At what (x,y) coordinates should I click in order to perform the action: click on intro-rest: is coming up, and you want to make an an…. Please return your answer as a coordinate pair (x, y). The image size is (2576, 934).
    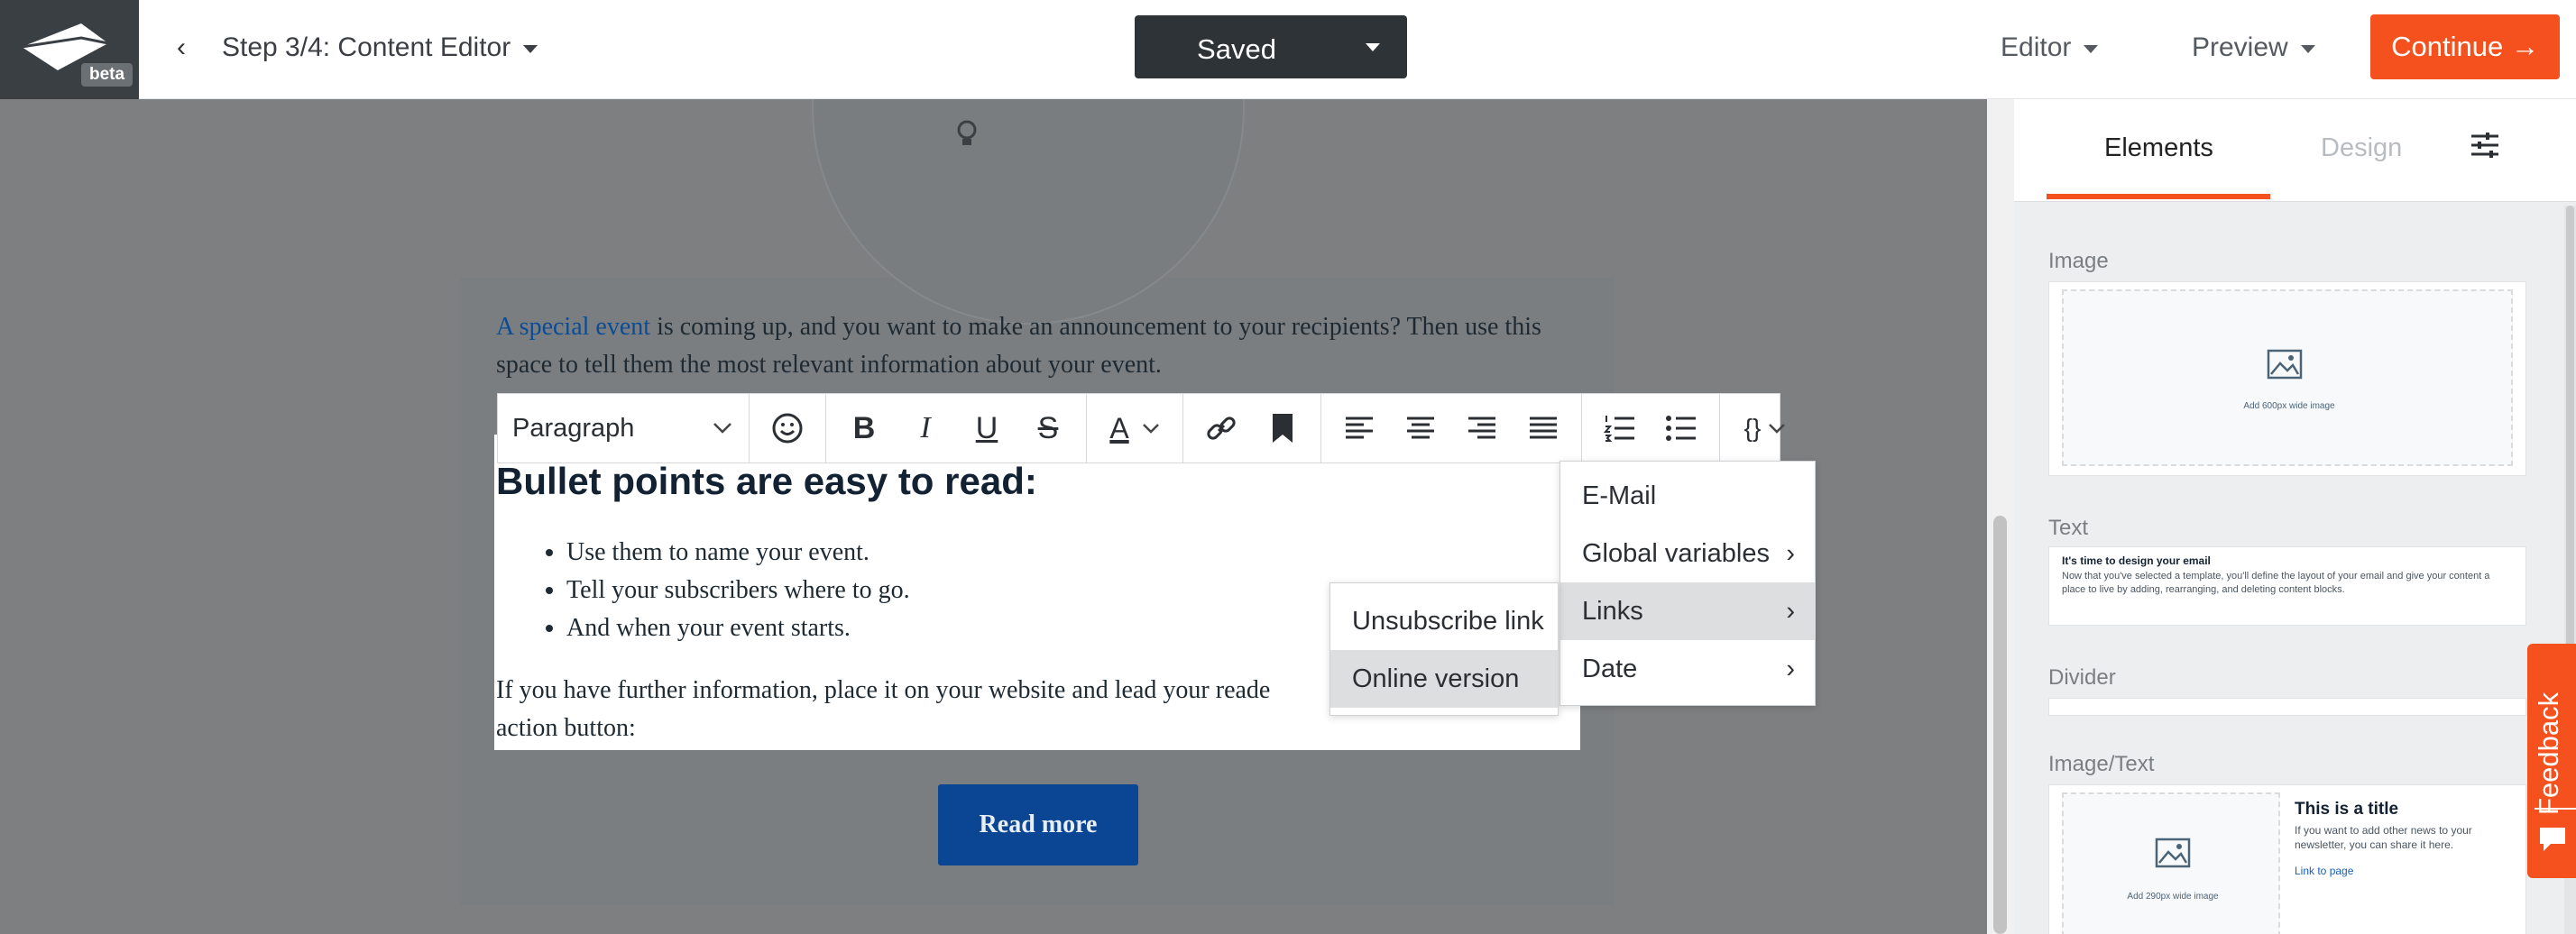
    Looking at the image, I should click on (1019, 346).